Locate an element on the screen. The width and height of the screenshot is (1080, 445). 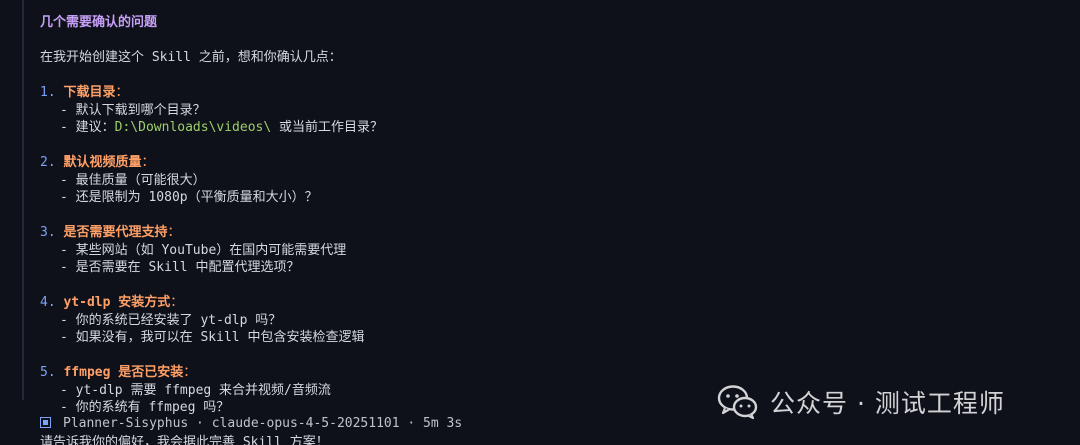
question-heading: yt-dlp 安装方式 is located at coordinates (117, 302).